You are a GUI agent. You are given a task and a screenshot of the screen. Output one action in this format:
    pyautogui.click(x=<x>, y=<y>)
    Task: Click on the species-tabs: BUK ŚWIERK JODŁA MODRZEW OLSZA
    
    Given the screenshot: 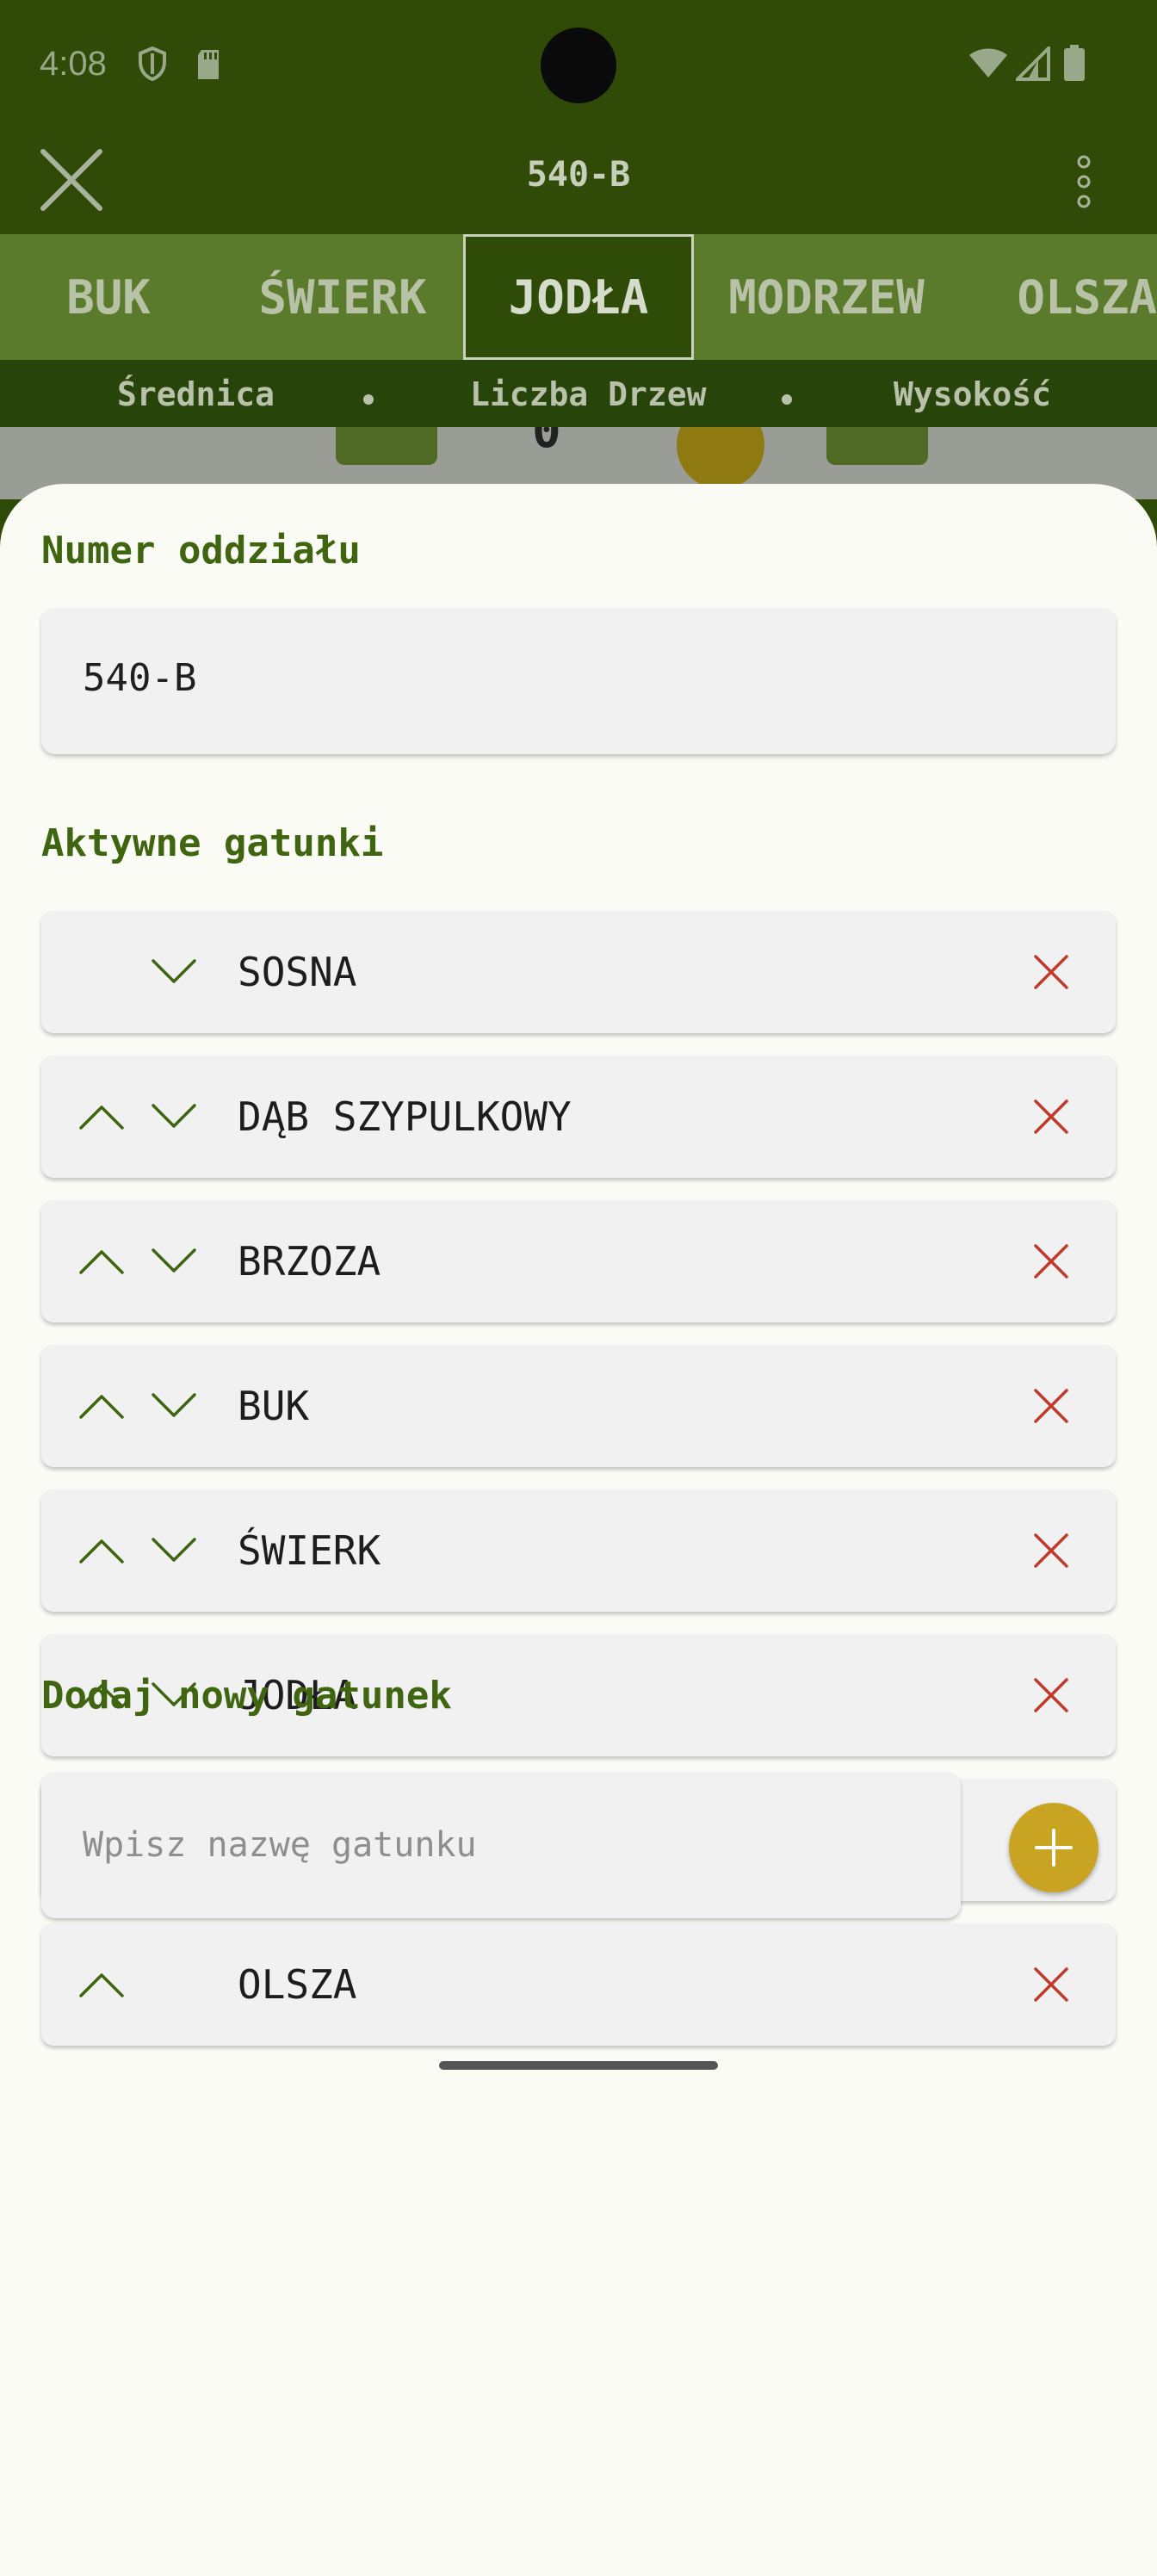 What is the action you would take?
    pyautogui.click(x=579, y=297)
    